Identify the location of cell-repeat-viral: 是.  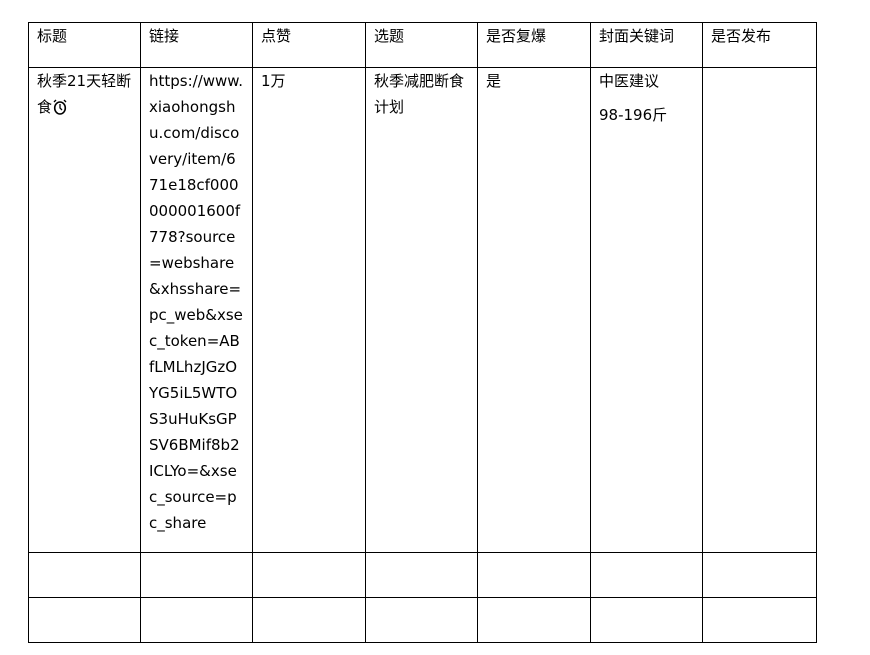
(534, 310).